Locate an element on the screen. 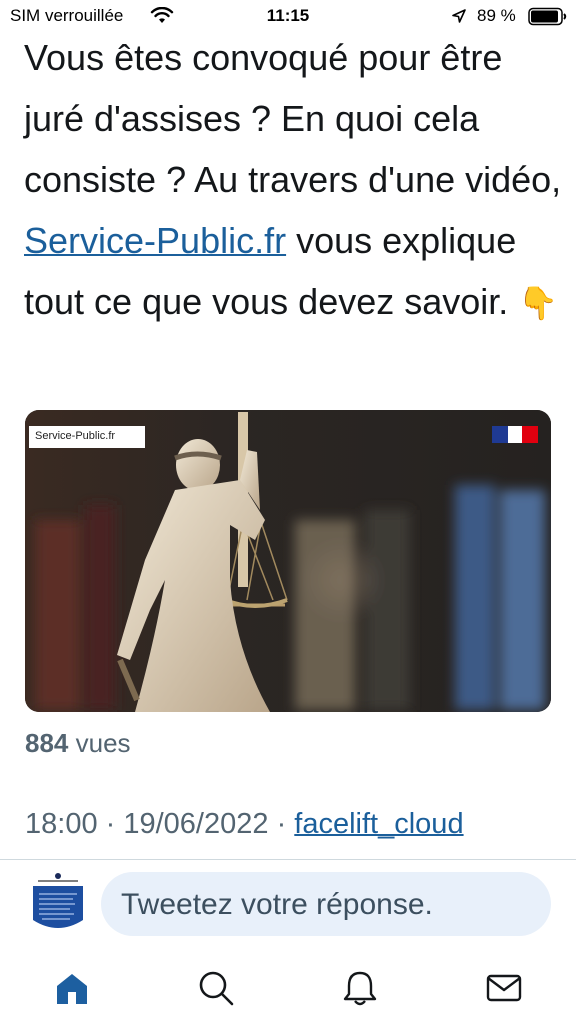 This screenshot has height=1024, width=576. divider is located at coordinates (288, 859).